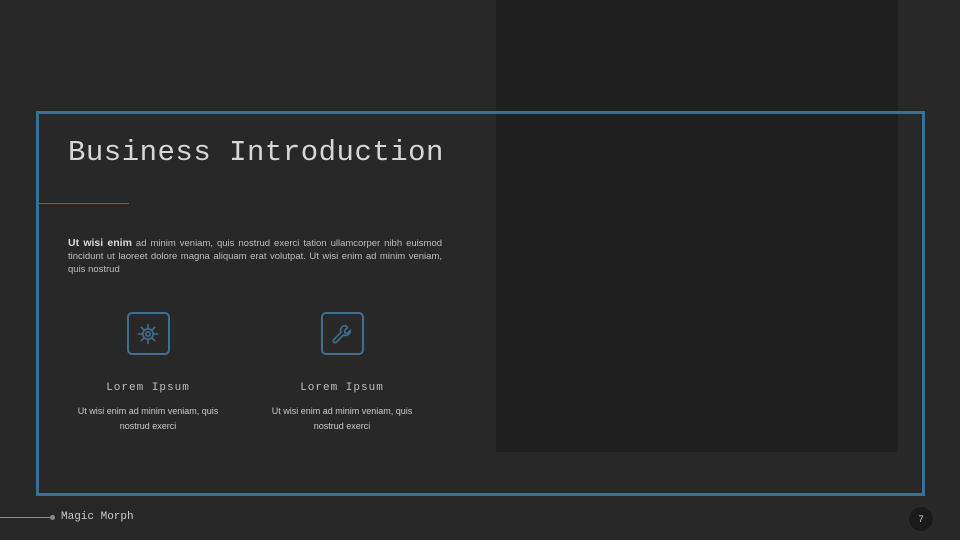 The height and width of the screenshot is (540, 960). Describe the element at coordinates (84, 203) in the screenshot. I see `title-underline` at that location.